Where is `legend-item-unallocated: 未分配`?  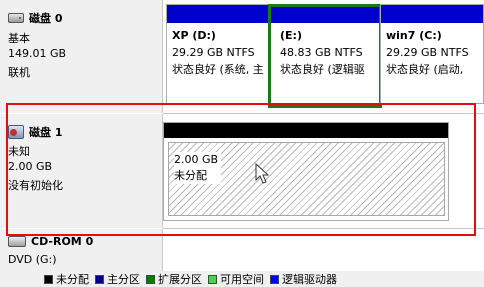
legend-item-unallocated: 未分配 is located at coordinates (66, 279).